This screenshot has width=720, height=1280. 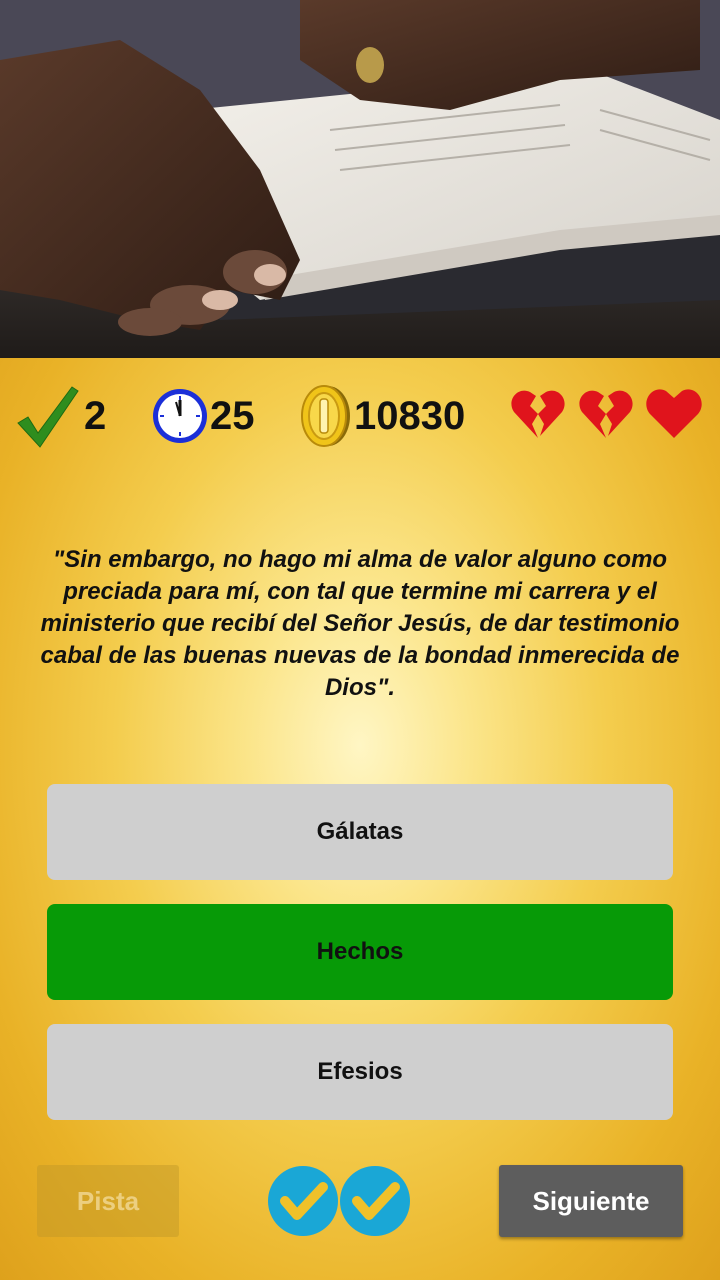 I want to click on timer-stat: 25, so click(x=202, y=416).